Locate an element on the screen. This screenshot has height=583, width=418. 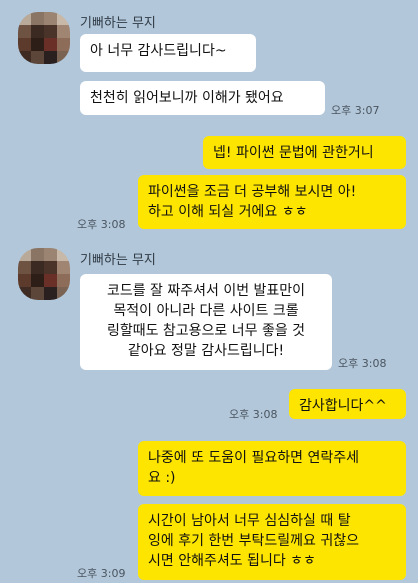
message-time: 오후 3:09 is located at coordinates (101, 573).